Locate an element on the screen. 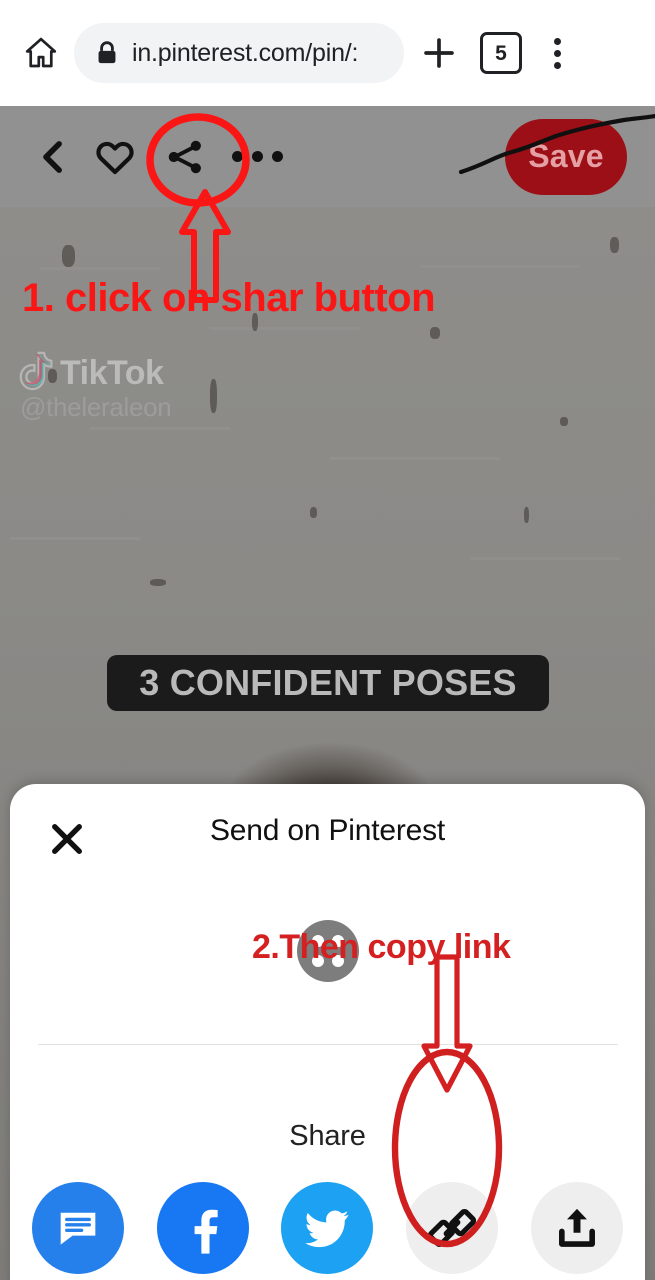 This screenshot has width=655, height=1280. share-via-icon is located at coordinates (576, 1227).